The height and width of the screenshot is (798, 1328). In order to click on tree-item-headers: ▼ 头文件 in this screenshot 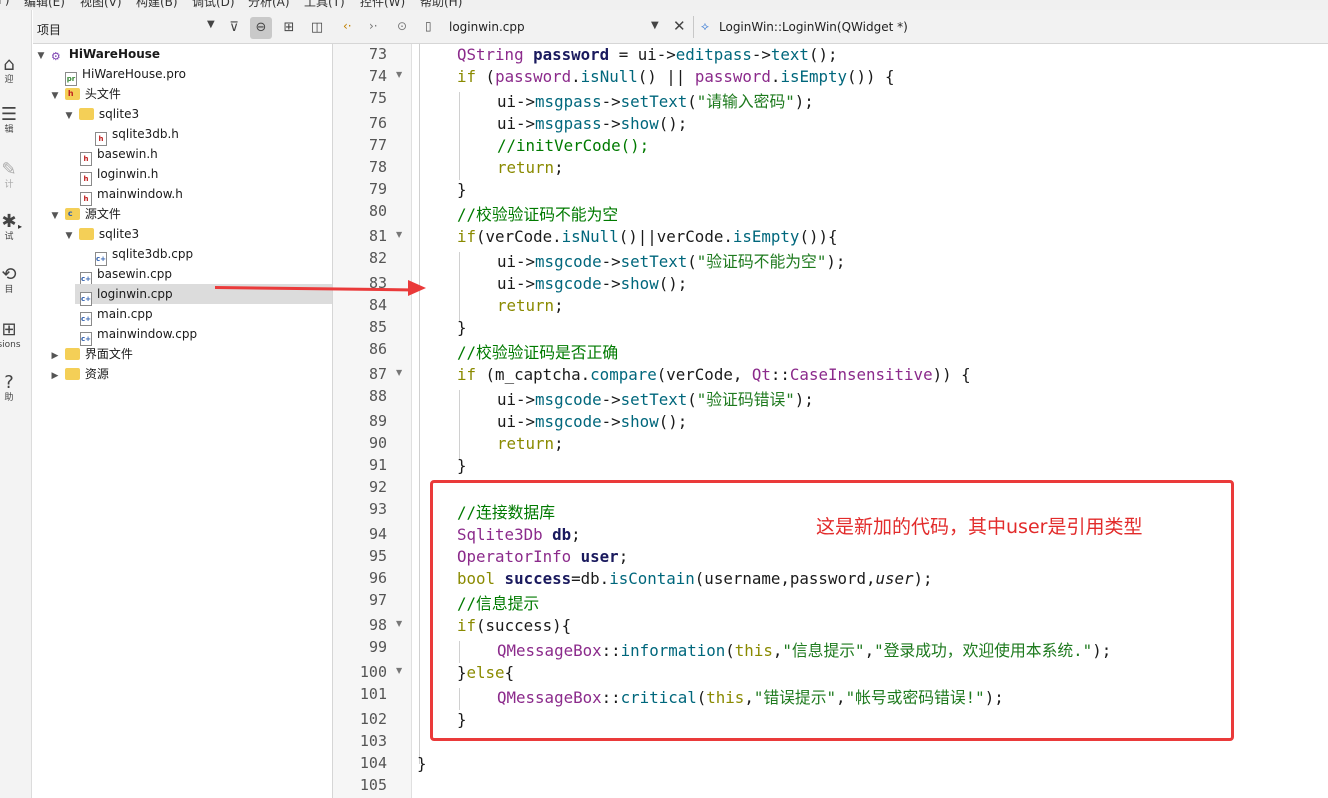, I will do `click(85, 94)`.